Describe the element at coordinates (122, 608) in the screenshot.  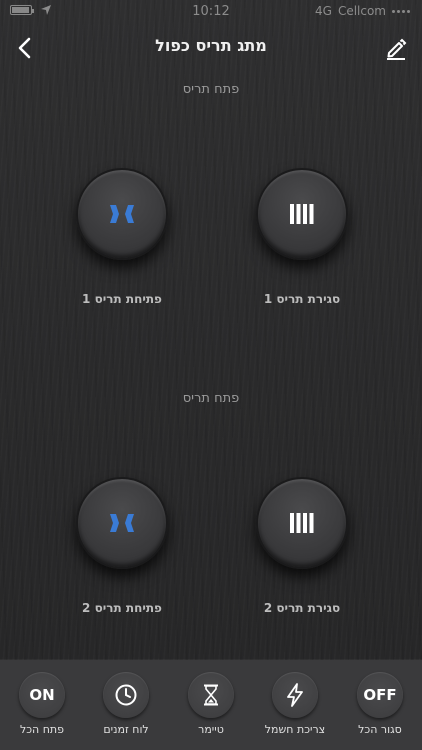
I see `open-shutter-2-label: פתיחת תריס 2` at that location.